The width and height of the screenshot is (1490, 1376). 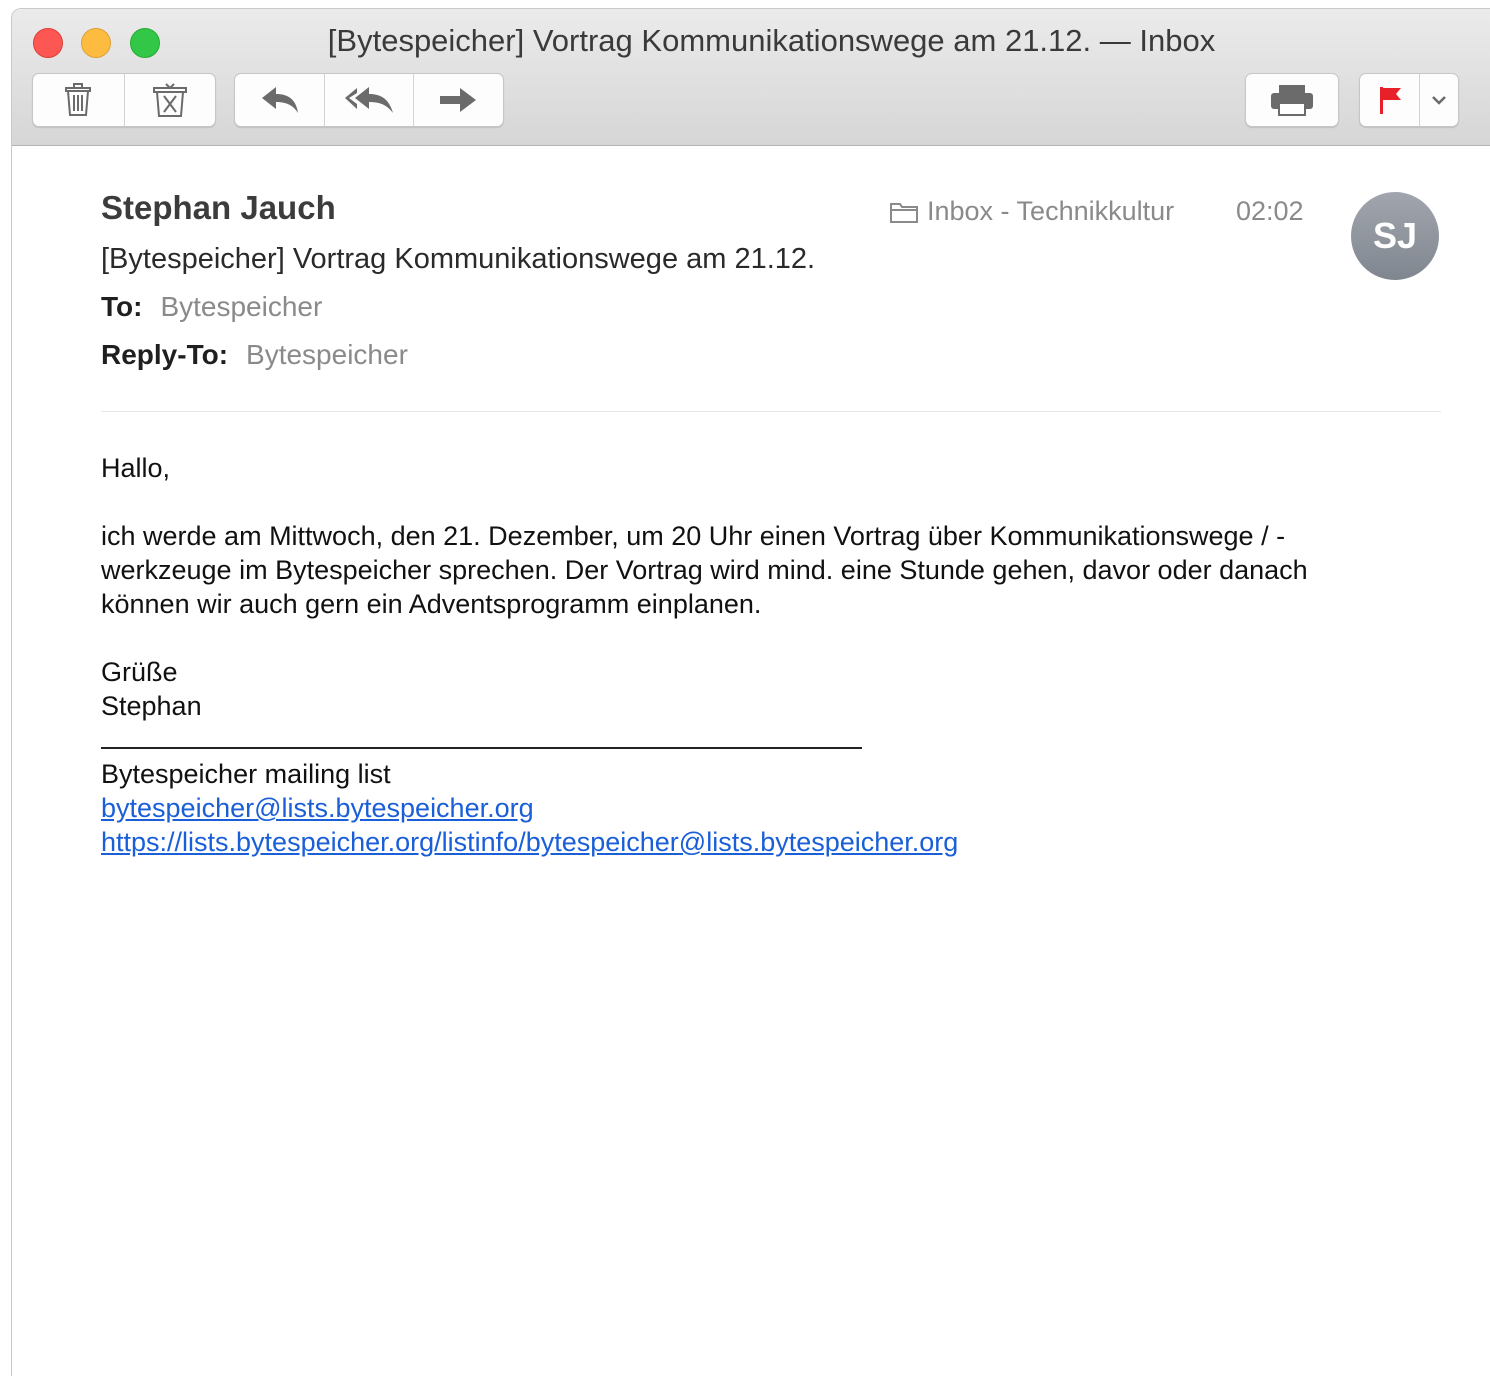 I want to click on delete-junk-group, so click(x=124, y=100).